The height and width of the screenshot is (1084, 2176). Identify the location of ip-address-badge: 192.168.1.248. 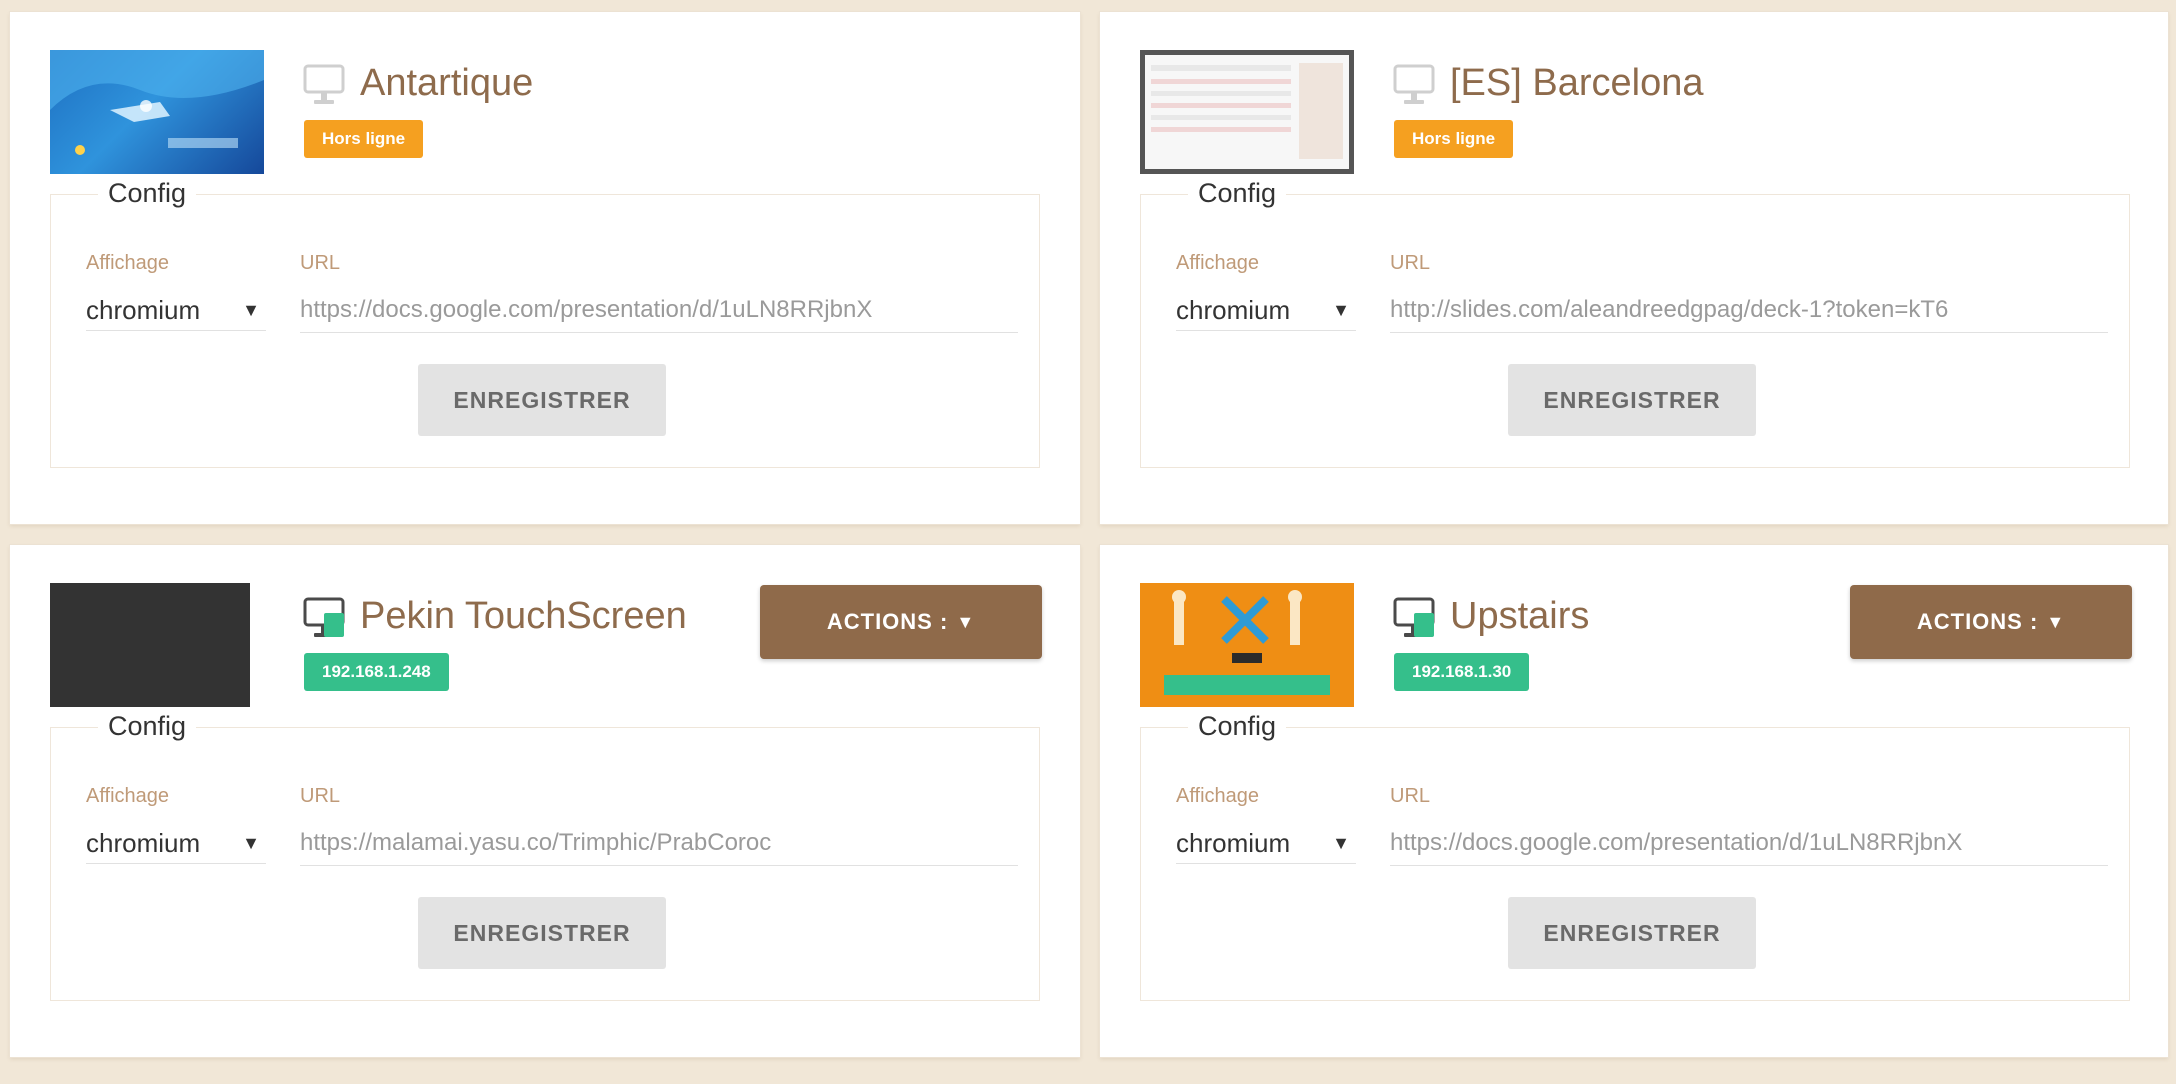
(376, 672).